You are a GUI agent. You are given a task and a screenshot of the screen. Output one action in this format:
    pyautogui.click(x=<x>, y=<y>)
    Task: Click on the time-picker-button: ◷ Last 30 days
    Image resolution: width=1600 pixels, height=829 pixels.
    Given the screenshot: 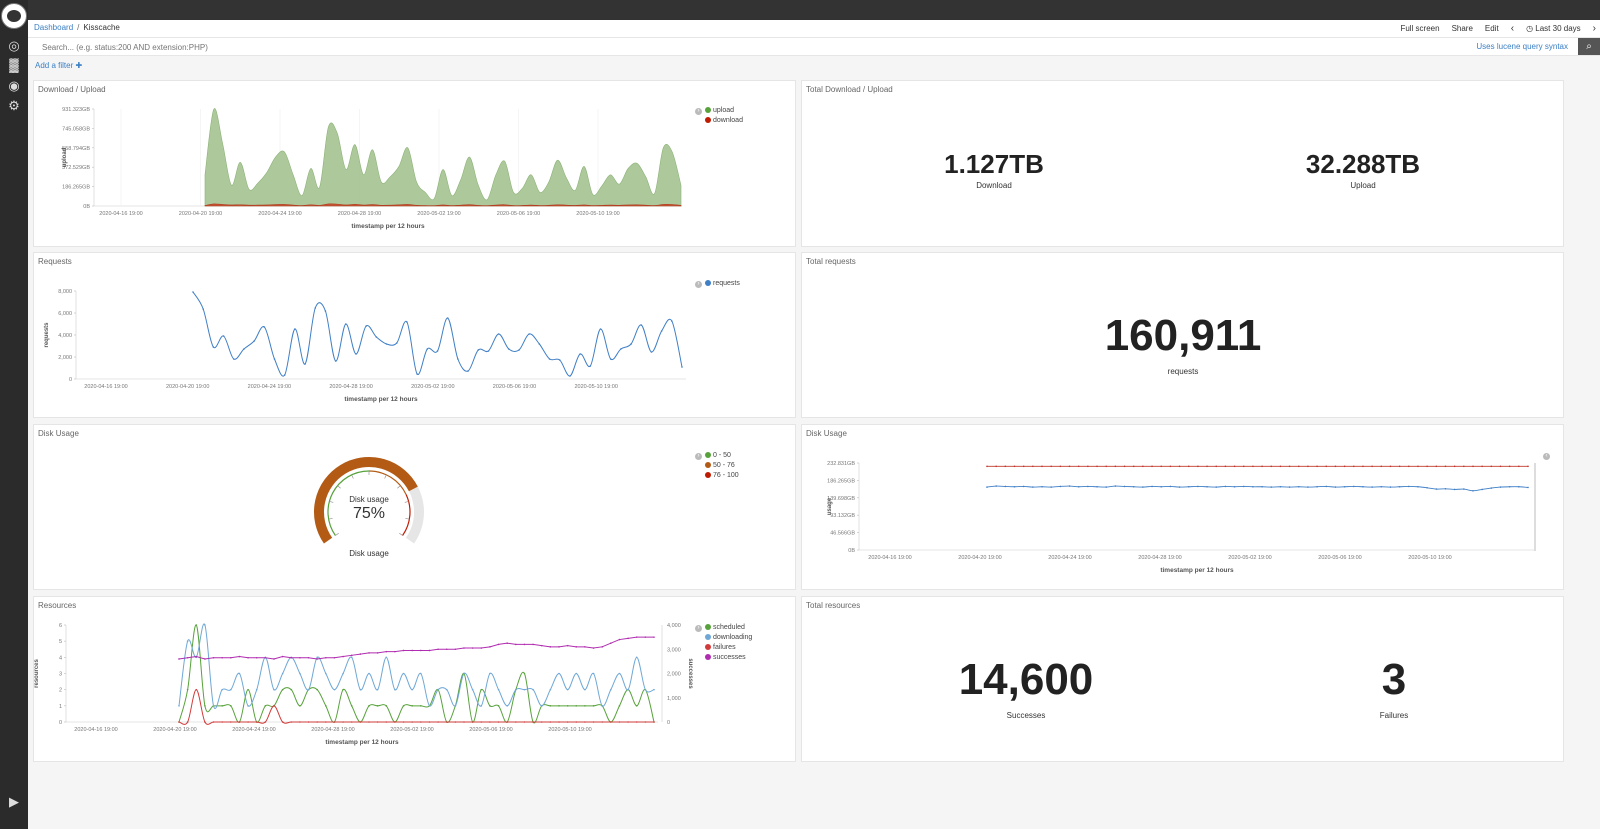 What is the action you would take?
    pyautogui.click(x=1553, y=28)
    